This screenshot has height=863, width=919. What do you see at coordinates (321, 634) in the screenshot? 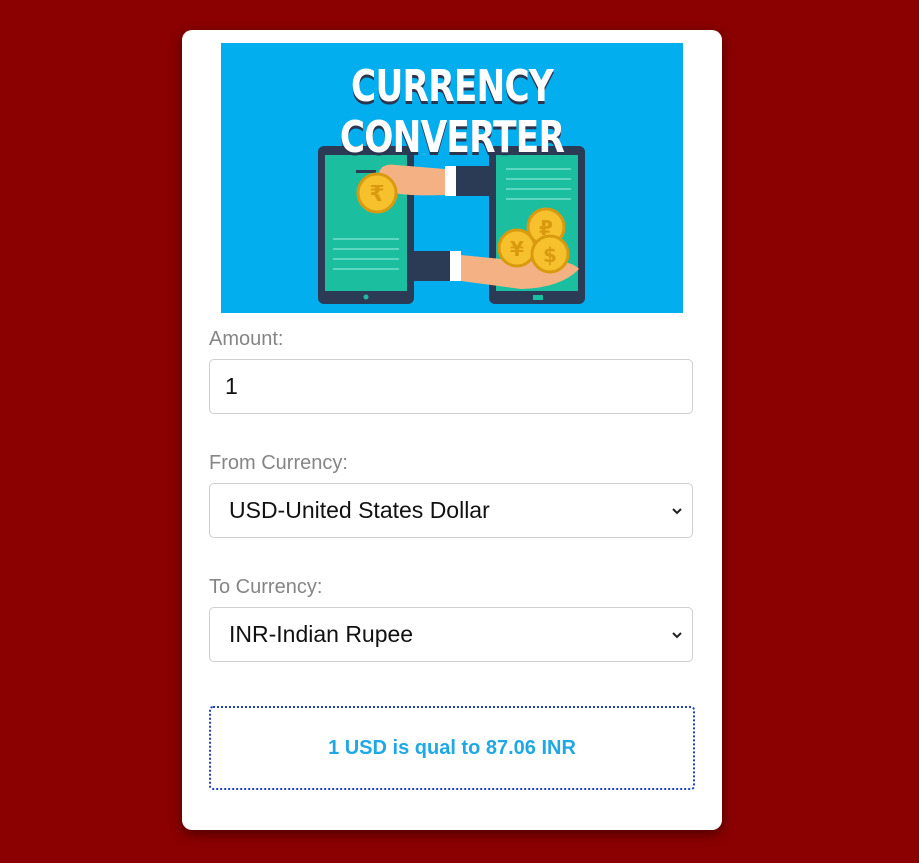
I see `to-currency-value: INR-Indian Rupee` at bounding box center [321, 634].